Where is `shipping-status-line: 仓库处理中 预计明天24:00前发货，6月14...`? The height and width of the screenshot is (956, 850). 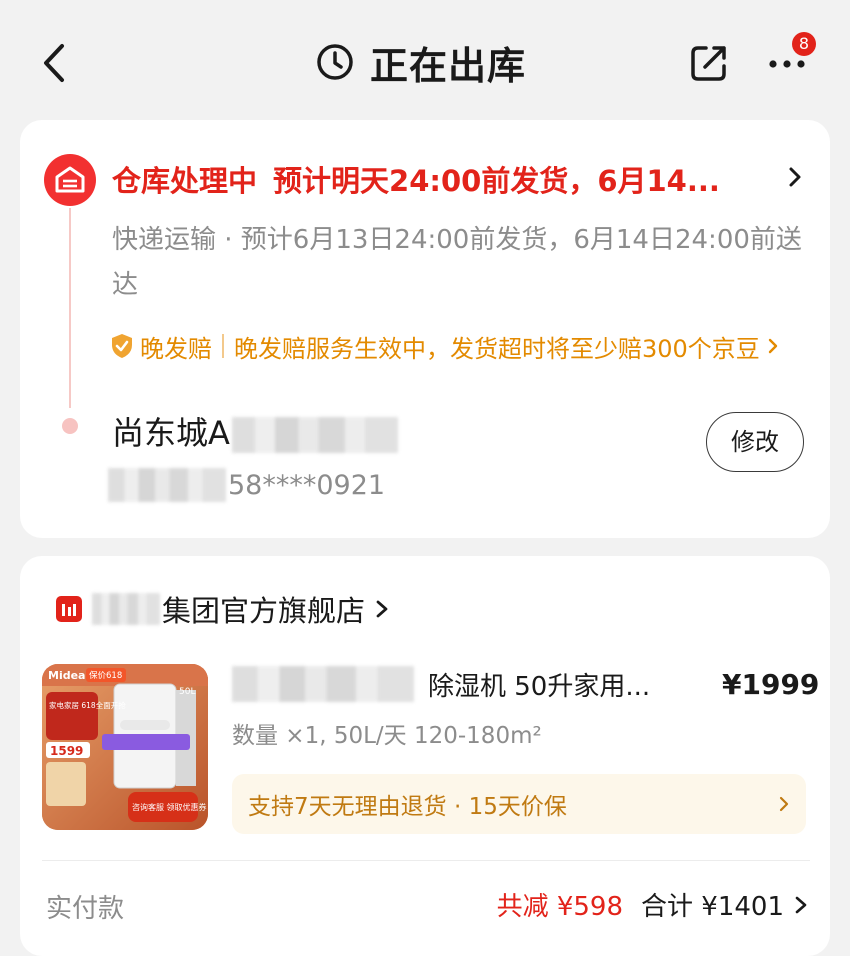
shipping-status-line: 仓库处理中 预计明天24:00前发货，6月14... is located at coordinates (442, 179).